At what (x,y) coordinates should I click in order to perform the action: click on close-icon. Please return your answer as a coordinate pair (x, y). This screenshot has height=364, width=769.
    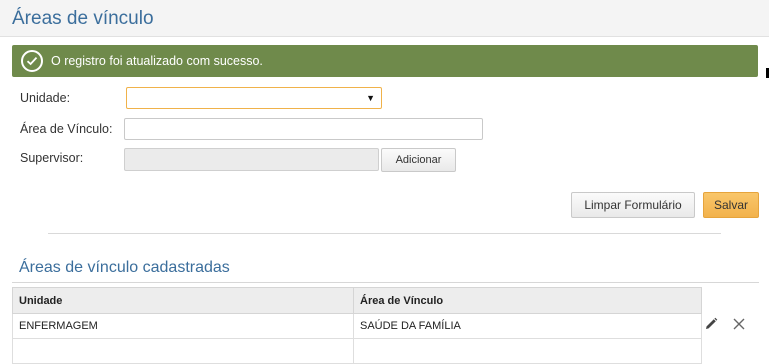
    Looking at the image, I should click on (739, 325).